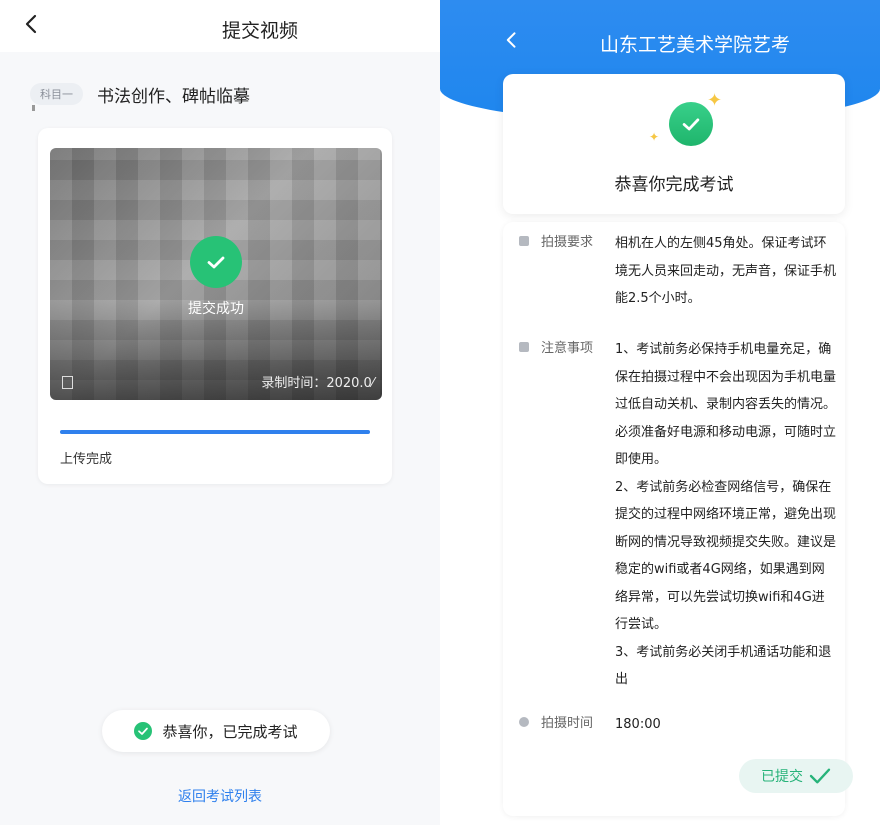 Image resolution: width=880 pixels, height=825 pixels. Describe the element at coordinates (230, 731) in the screenshot. I see `completion-text: 恭喜你，已完成考试` at that location.